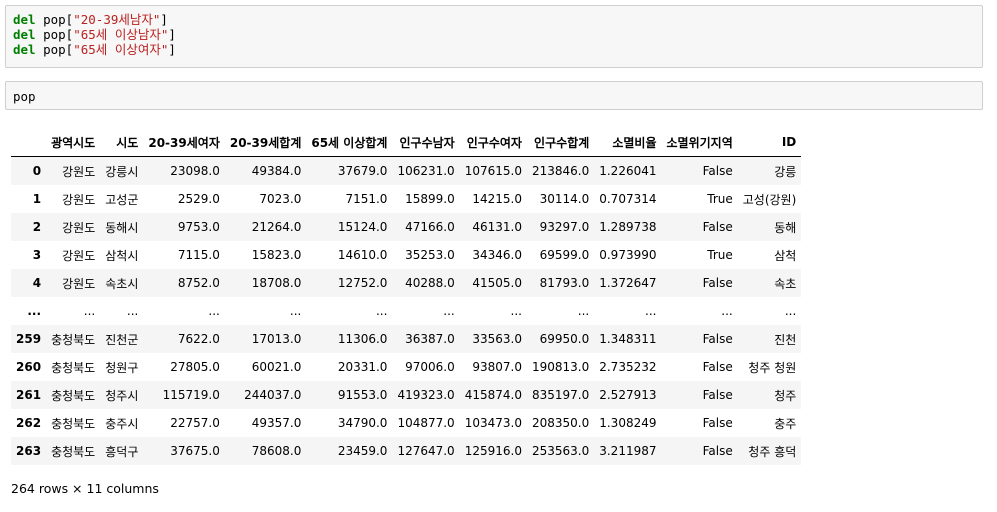 This screenshot has height=512, width=997. Describe the element at coordinates (276, 367) in the screenshot. I see `table-cell: 60021.0` at that location.